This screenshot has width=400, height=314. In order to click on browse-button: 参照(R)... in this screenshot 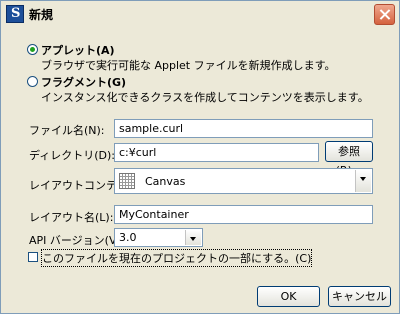, I will do `click(349, 159)`.